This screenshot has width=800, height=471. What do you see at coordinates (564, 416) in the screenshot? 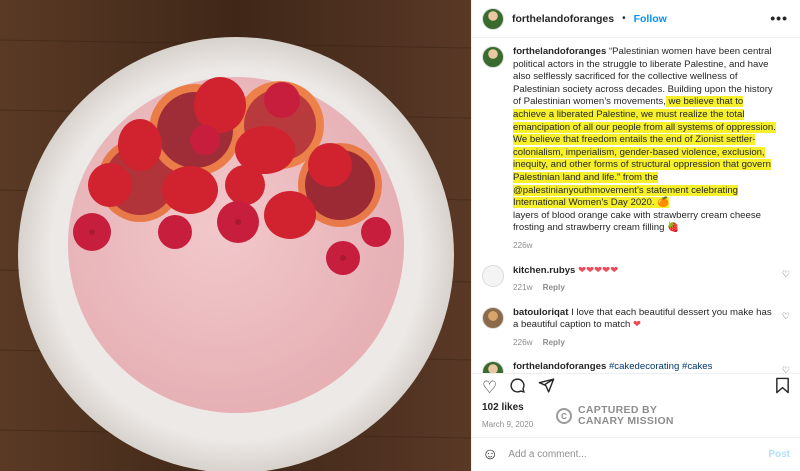
I see `canary-logo-icon: C` at bounding box center [564, 416].